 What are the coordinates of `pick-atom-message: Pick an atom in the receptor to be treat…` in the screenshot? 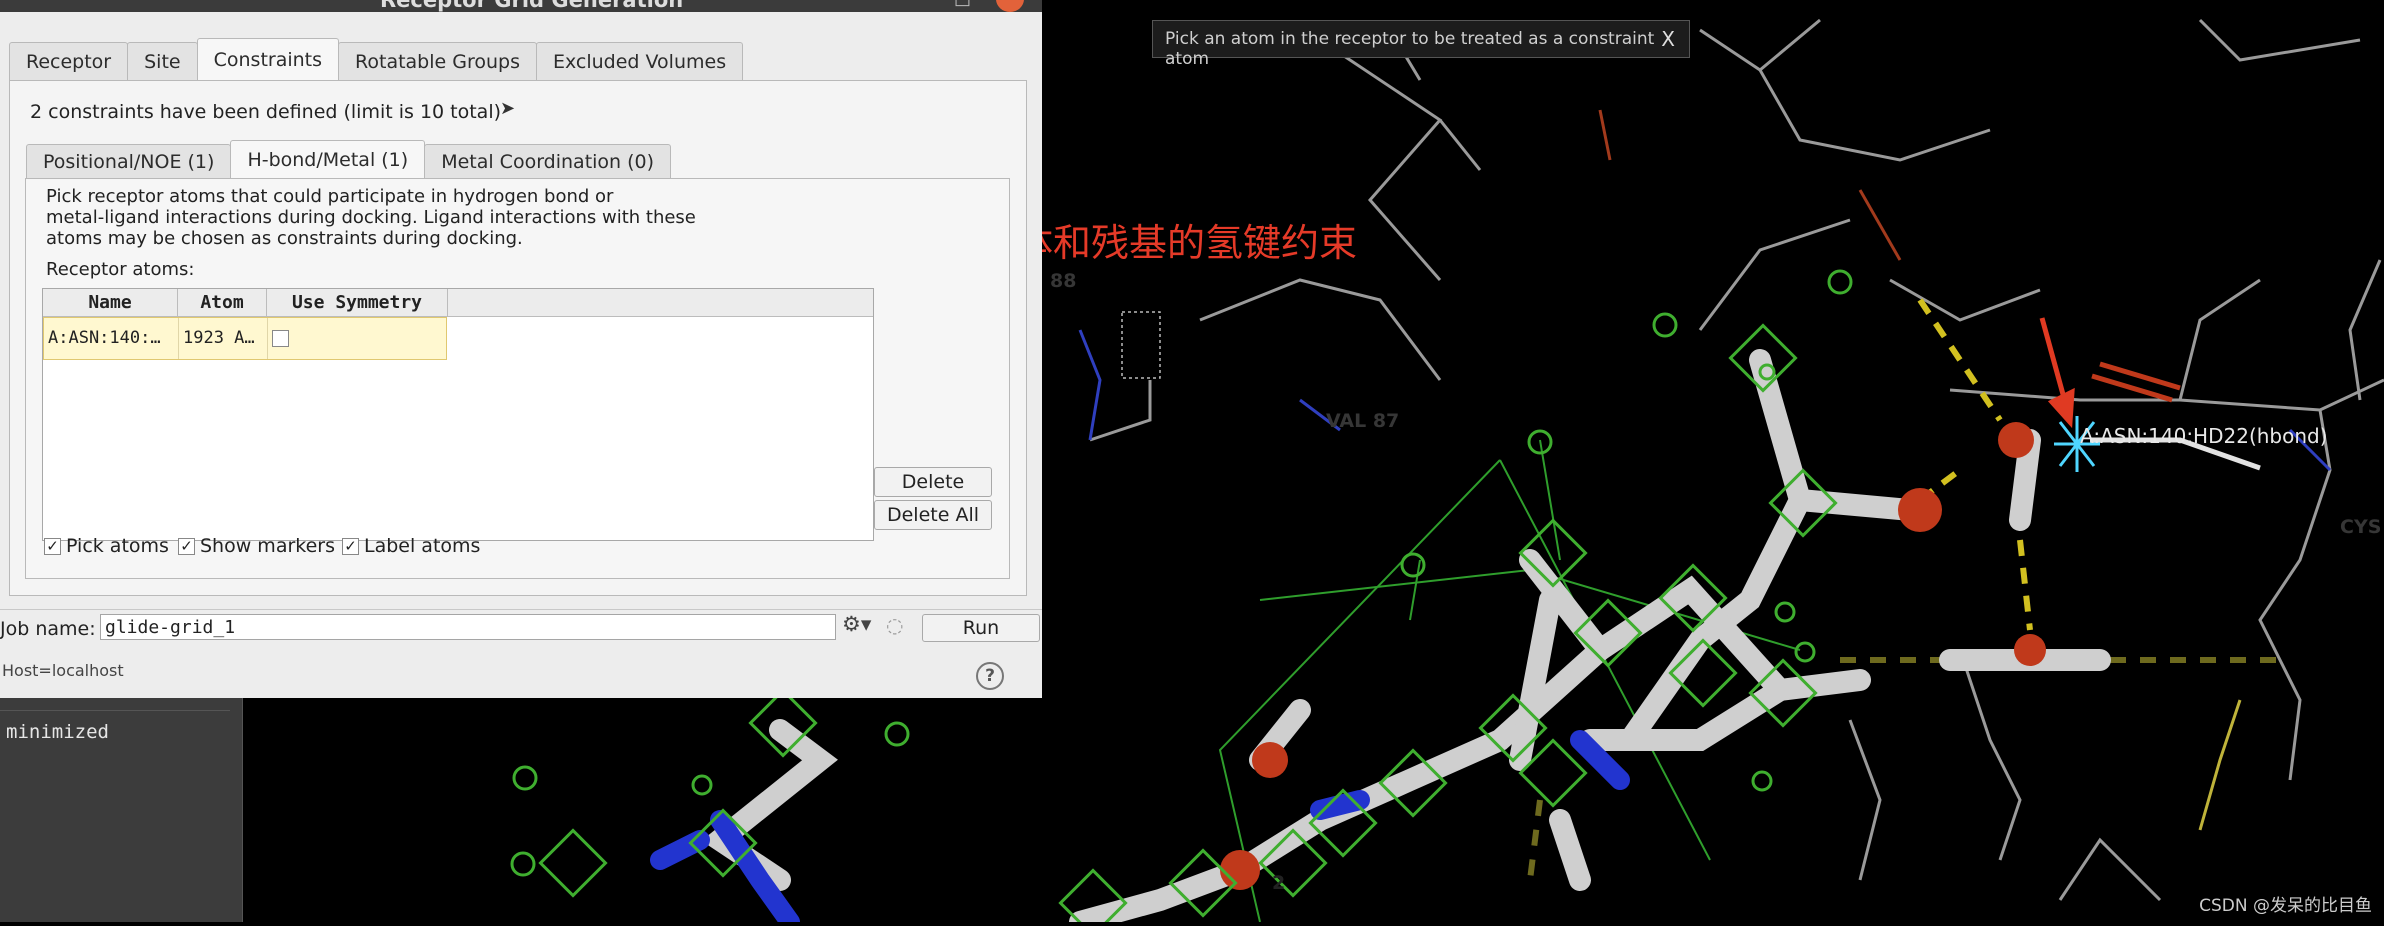 It's located at (1410, 49).